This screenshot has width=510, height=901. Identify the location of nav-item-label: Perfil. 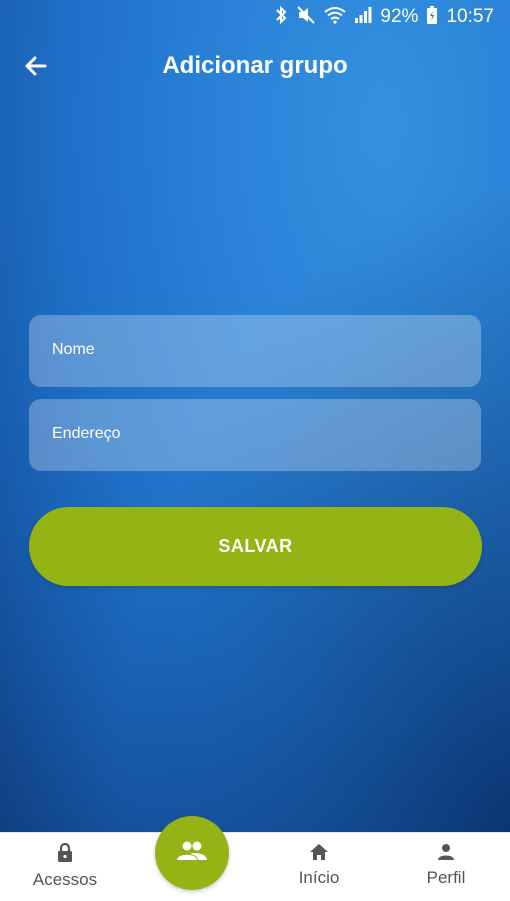
(446, 877).